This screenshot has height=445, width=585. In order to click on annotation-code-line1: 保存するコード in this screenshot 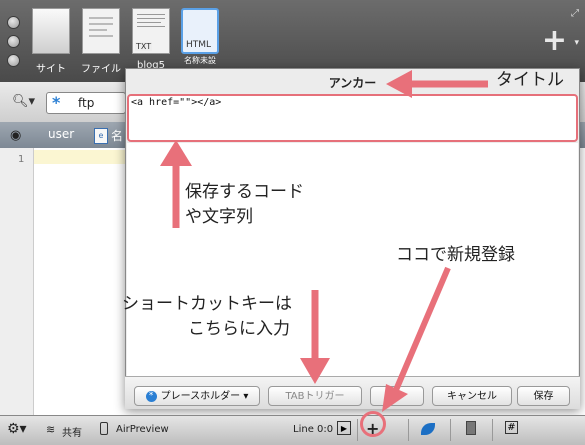, I will do `click(244, 192)`.